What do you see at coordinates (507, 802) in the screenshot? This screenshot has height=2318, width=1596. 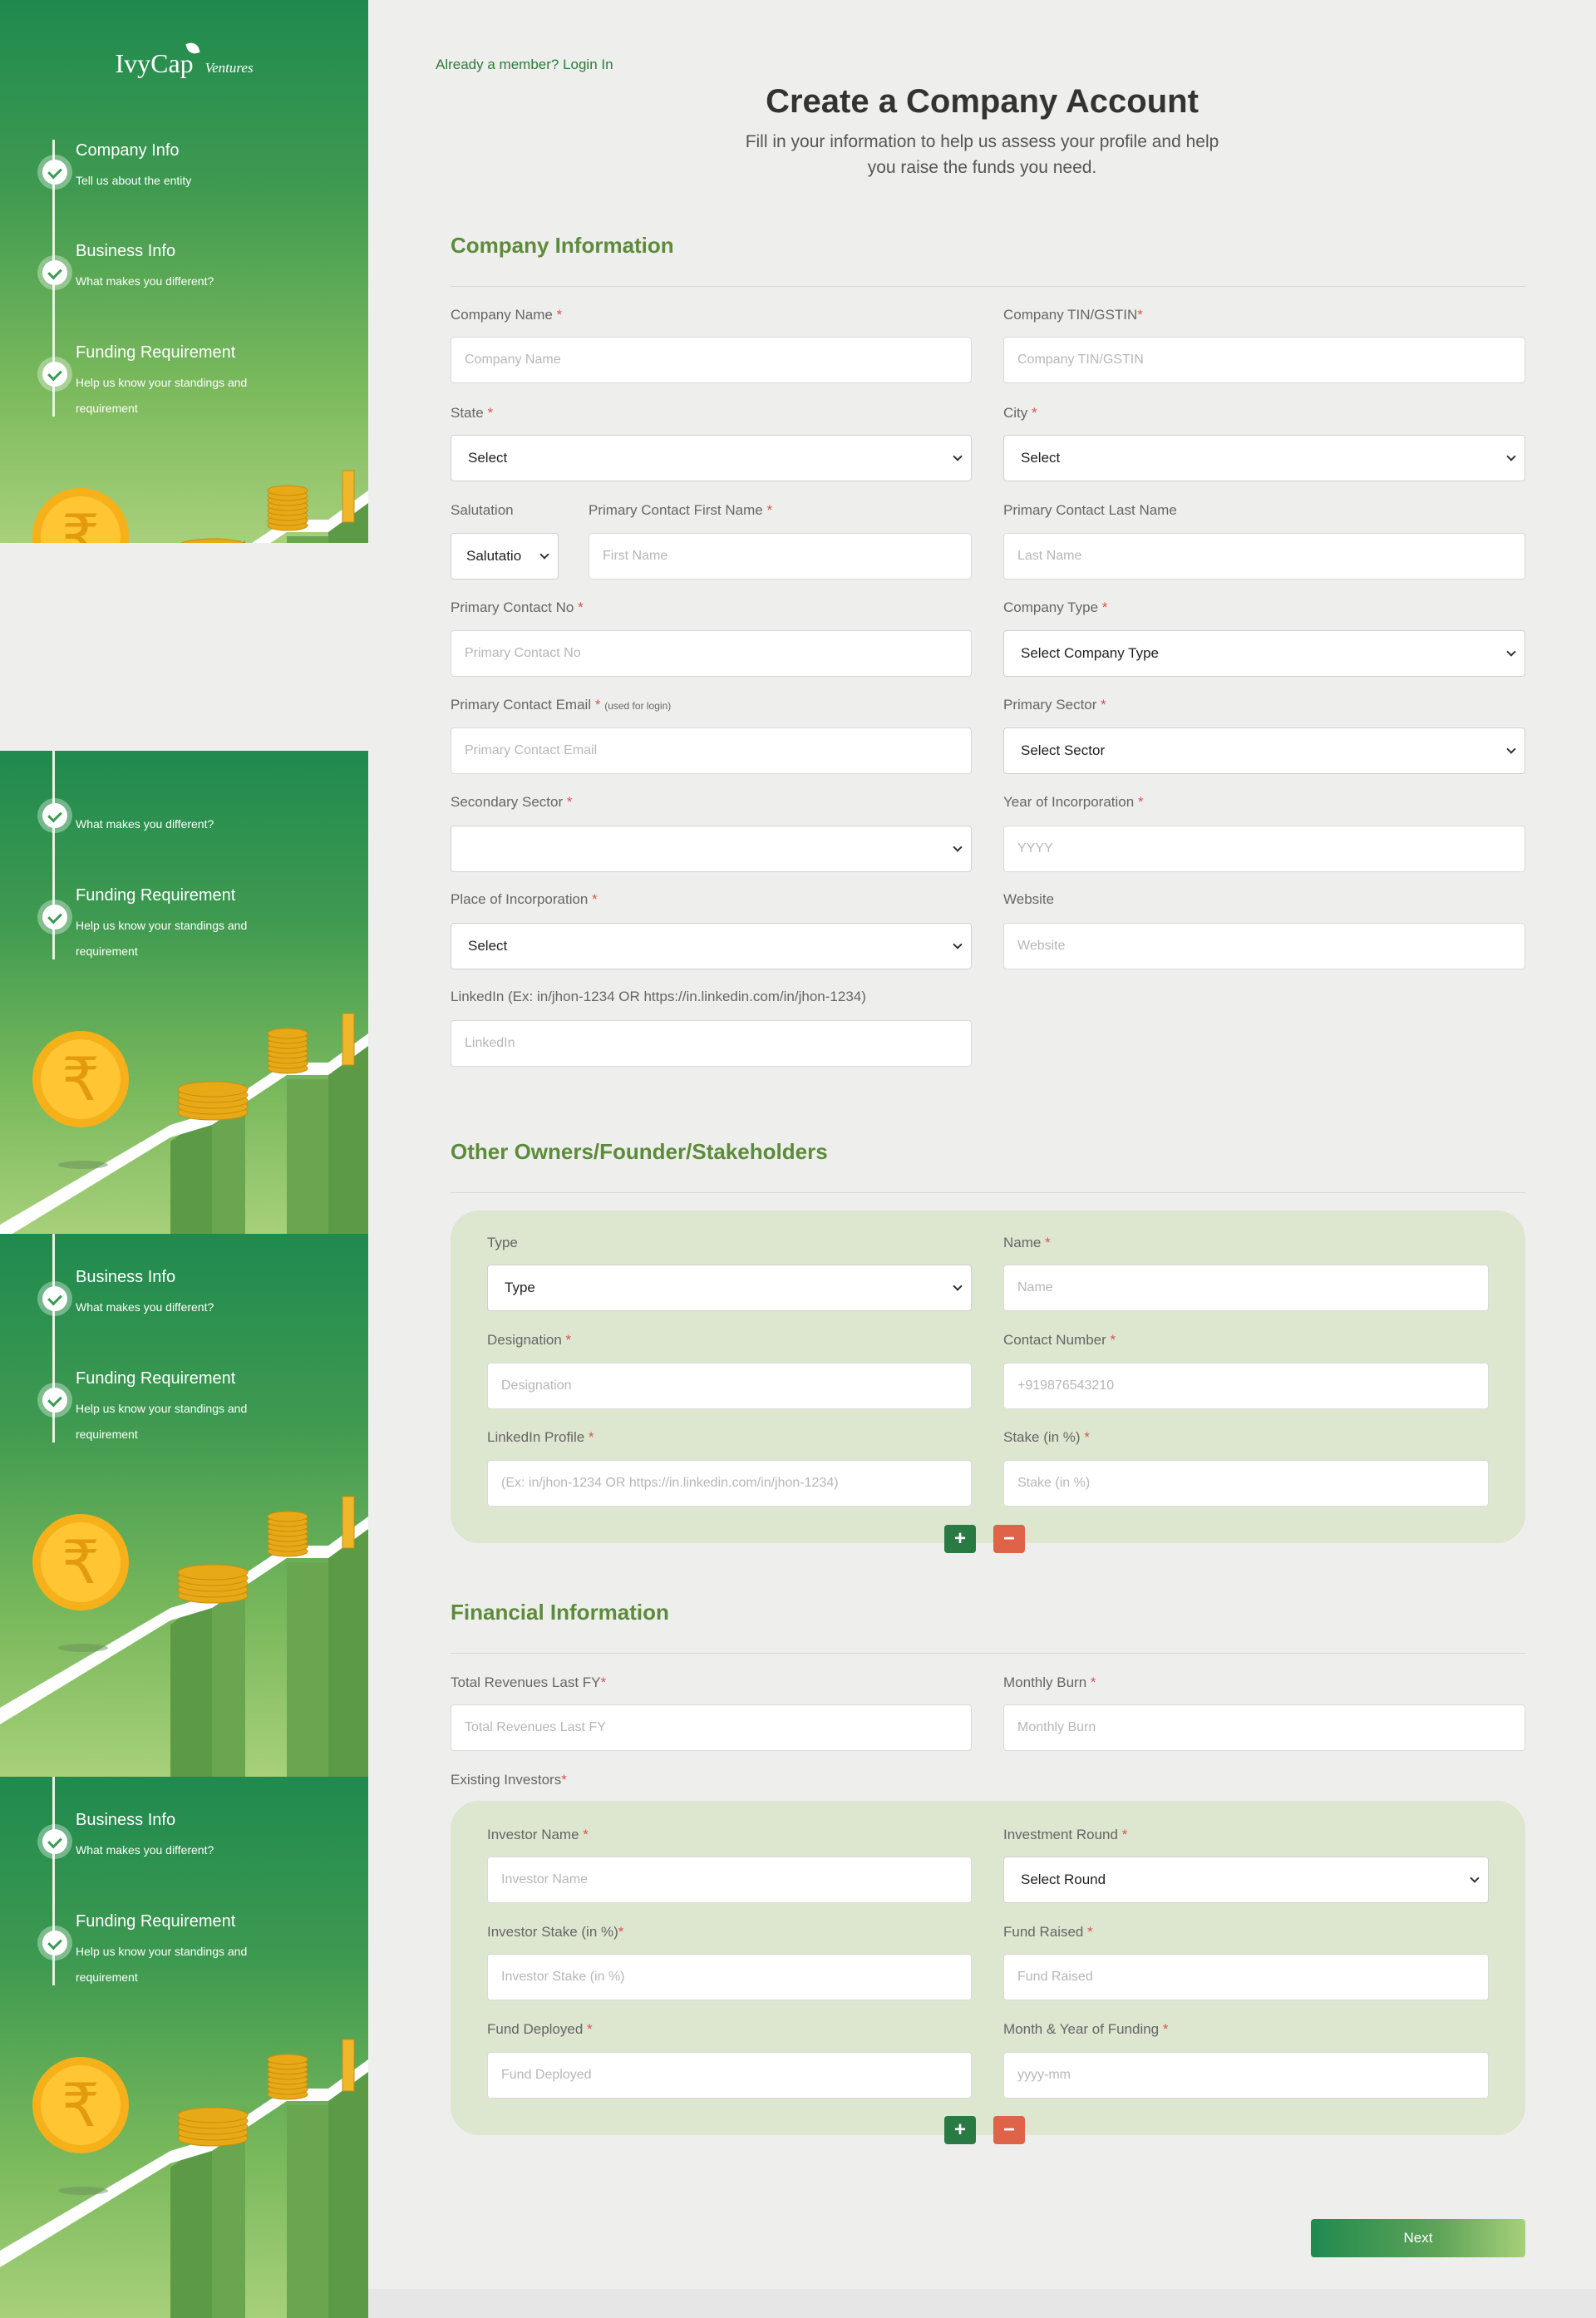 I see `label-text: Secondary Sector` at bounding box center [507, 802].